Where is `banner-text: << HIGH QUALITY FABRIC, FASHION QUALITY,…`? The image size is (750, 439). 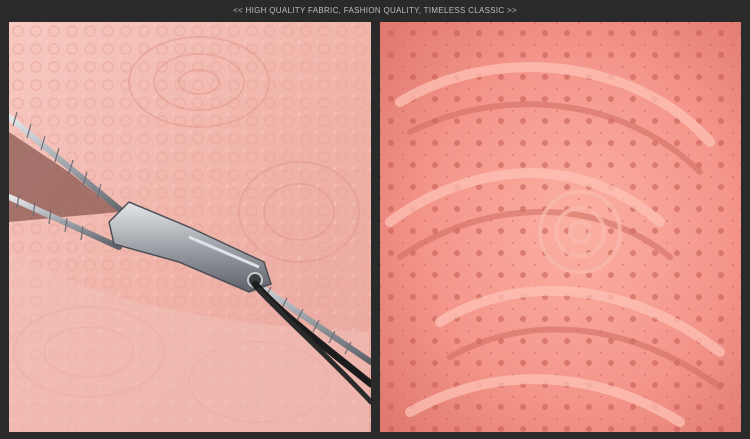 banner-text: << HIGH QUALITY FABRIC, FASHION QUALITY,… is located at coordinates (375, 10).